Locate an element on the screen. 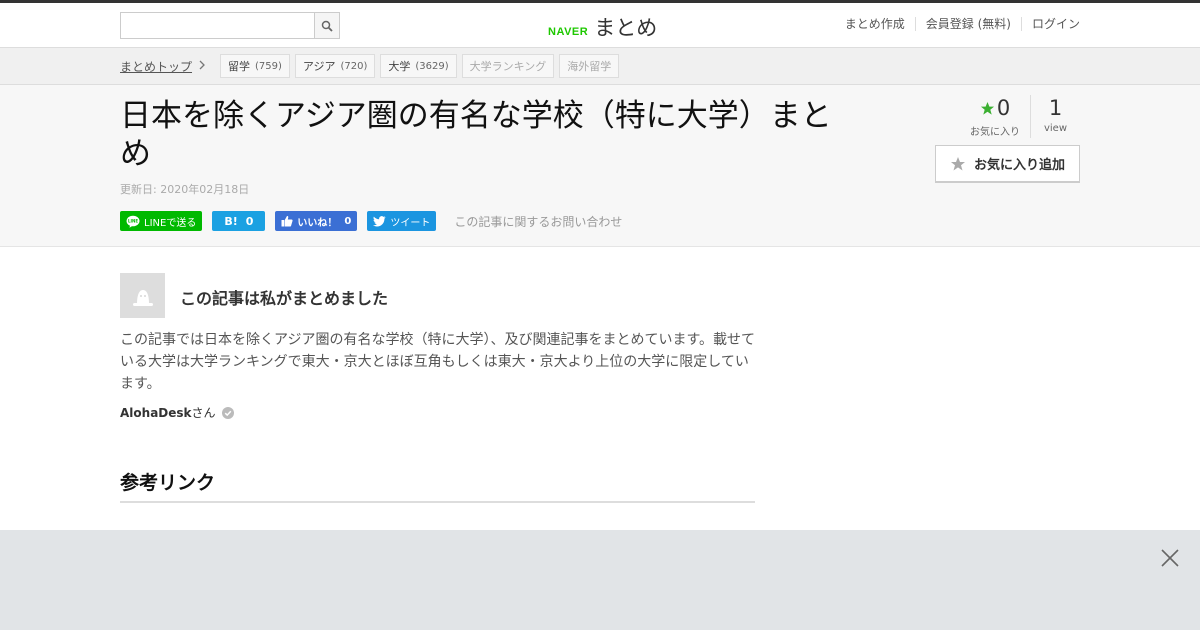  tag-ryugaku: 留学 (759) is located at coordinates (255, 66).